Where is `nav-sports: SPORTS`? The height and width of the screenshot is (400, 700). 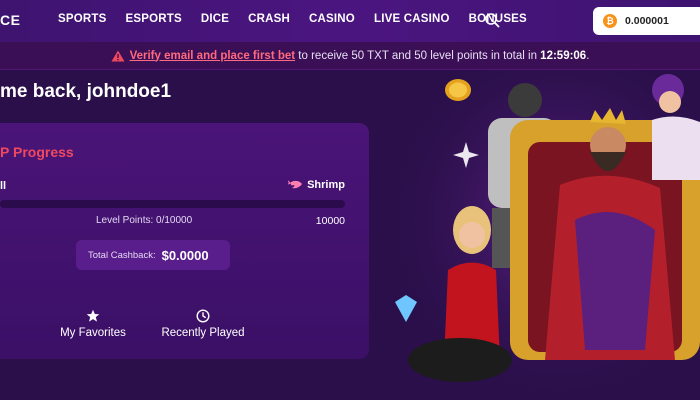
nav-sports: SPORTS is located at coordinates (82, 19).